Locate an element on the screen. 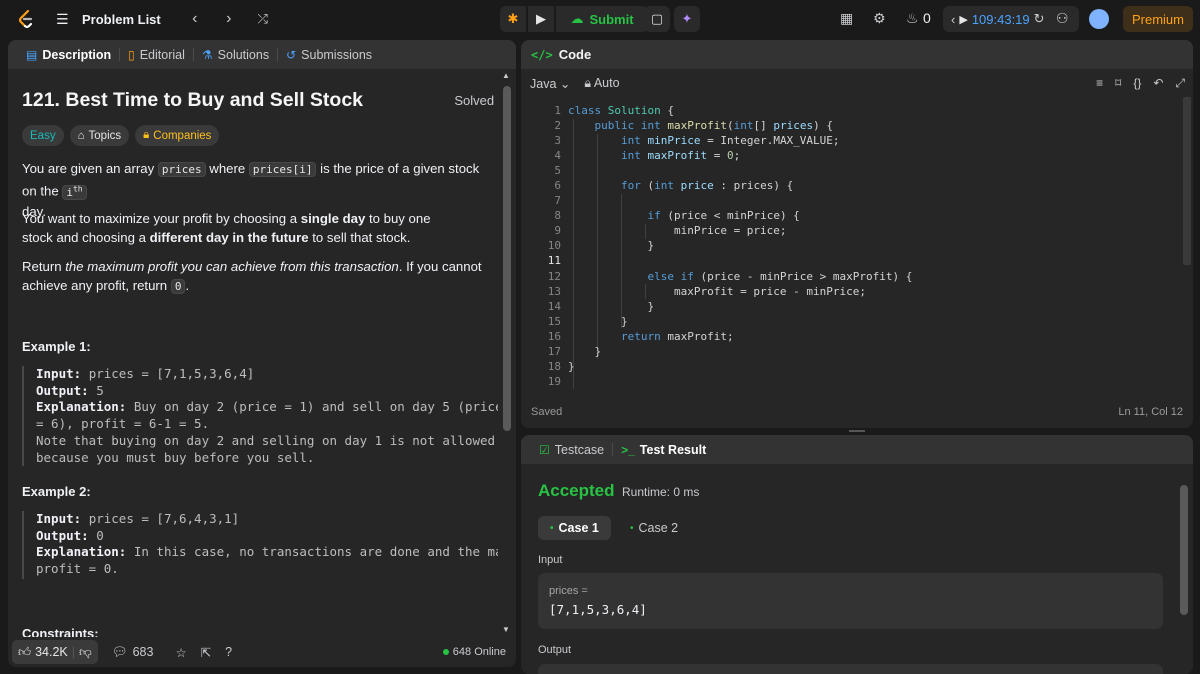 Image resolution: width=1200 pixels, height=674 pixels. cursor-position: Ln 11, Col 12 is located at coordinates (1150, 412).